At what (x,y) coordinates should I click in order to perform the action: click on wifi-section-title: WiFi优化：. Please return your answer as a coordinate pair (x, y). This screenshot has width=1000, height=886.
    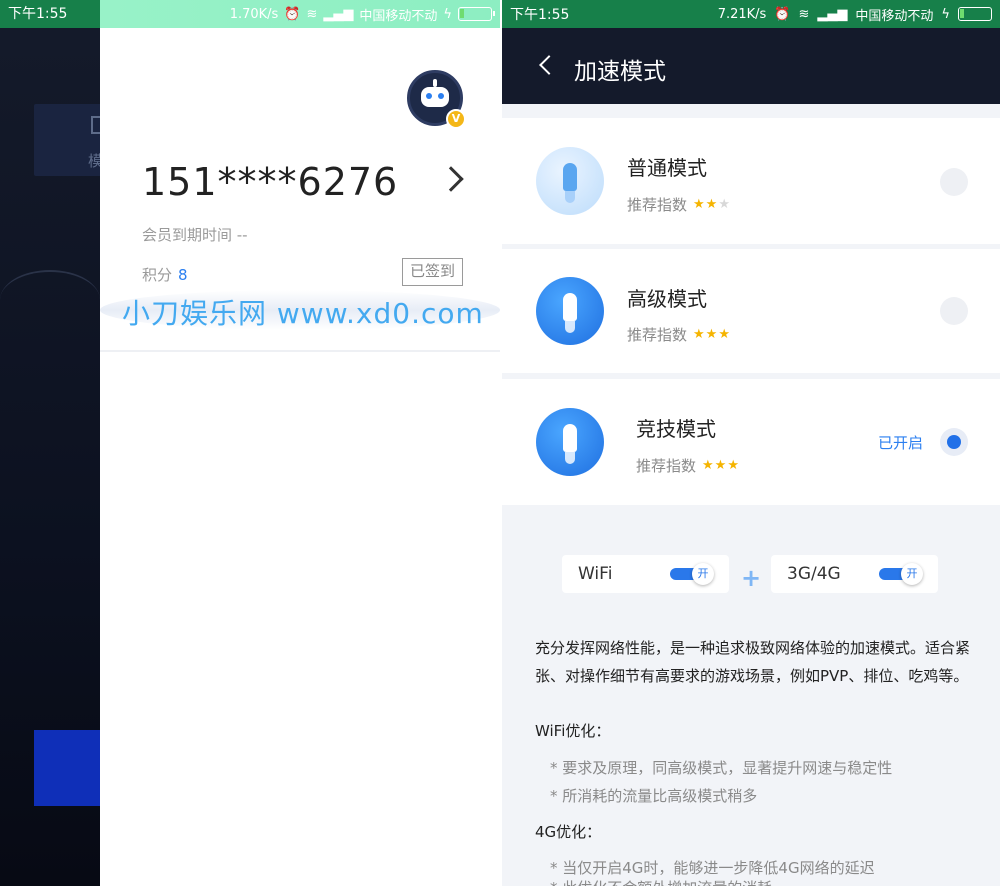
    Looking at the image, I should click on (573, 731).